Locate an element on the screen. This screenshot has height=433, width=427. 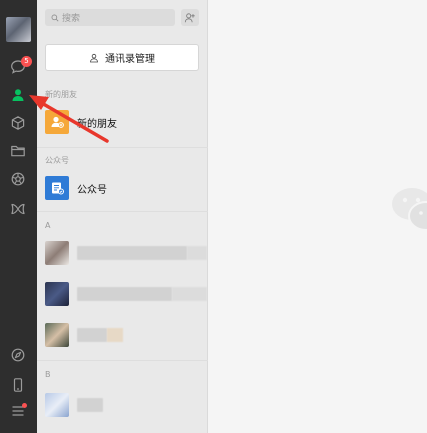
add-contact-icon is located at coordinates (189, 17).